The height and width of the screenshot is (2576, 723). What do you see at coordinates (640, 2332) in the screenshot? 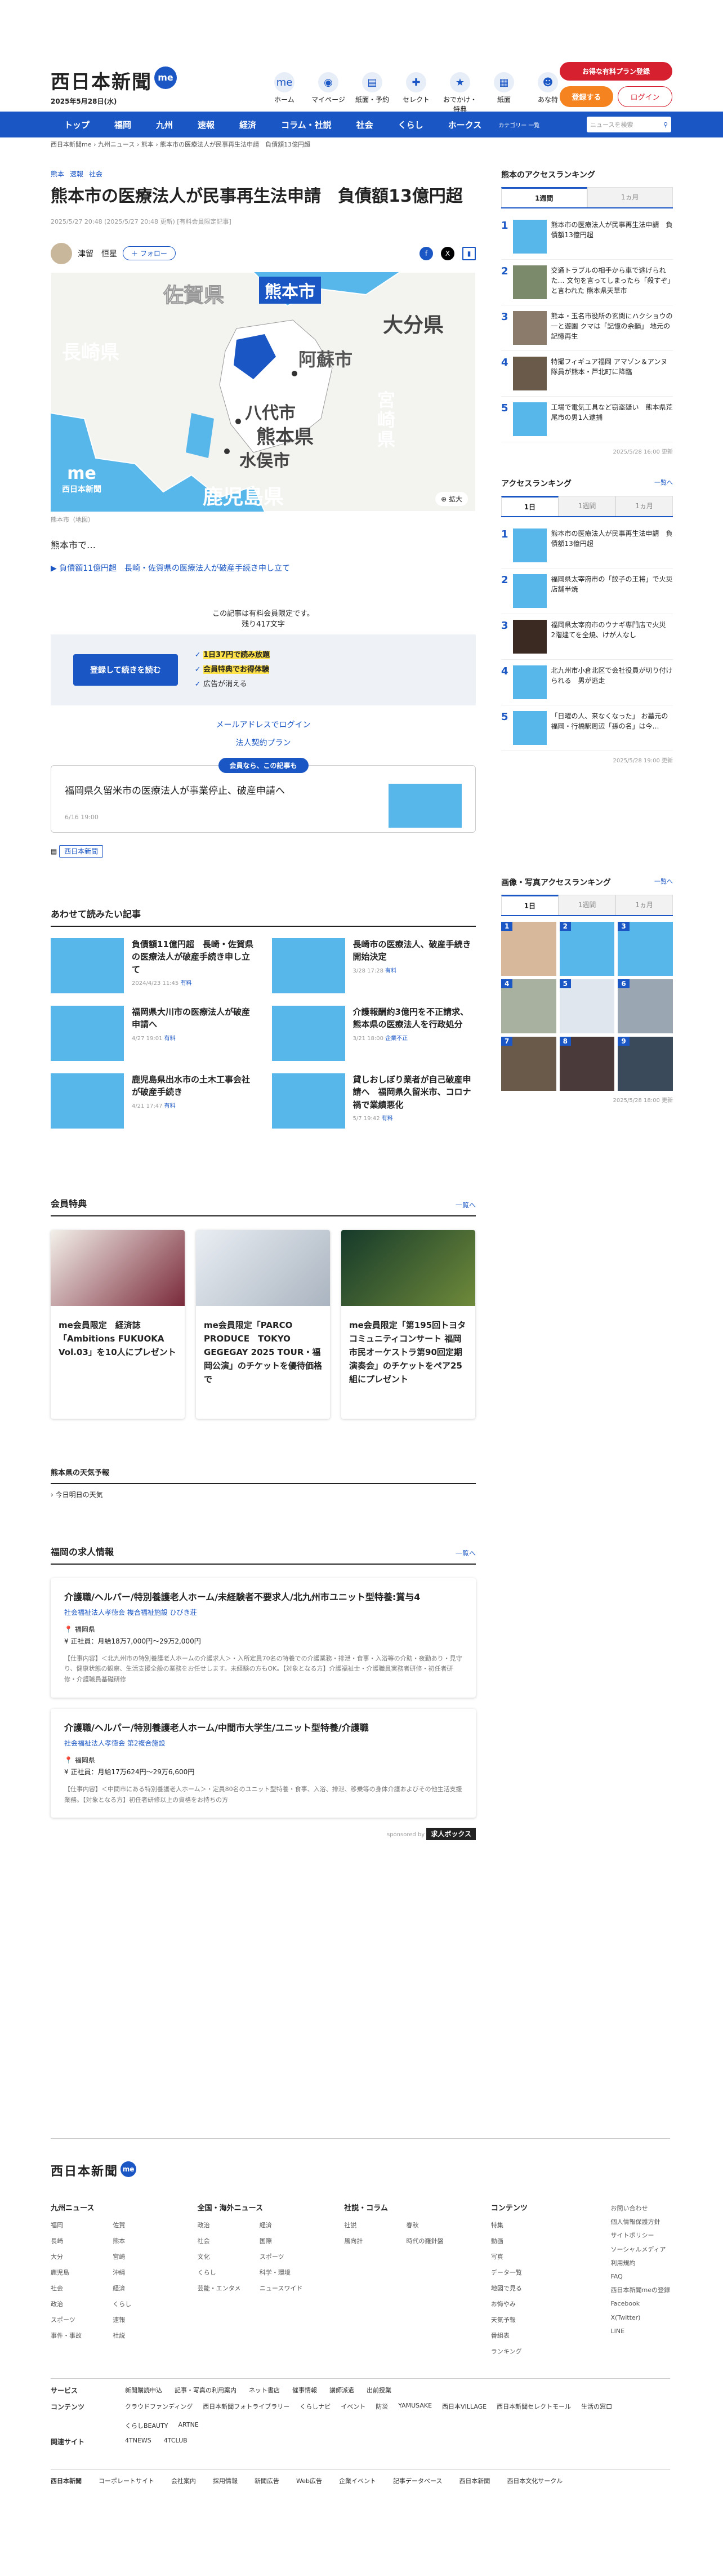
I see `footer-link: LINE` at bounding box center [640, 2332].